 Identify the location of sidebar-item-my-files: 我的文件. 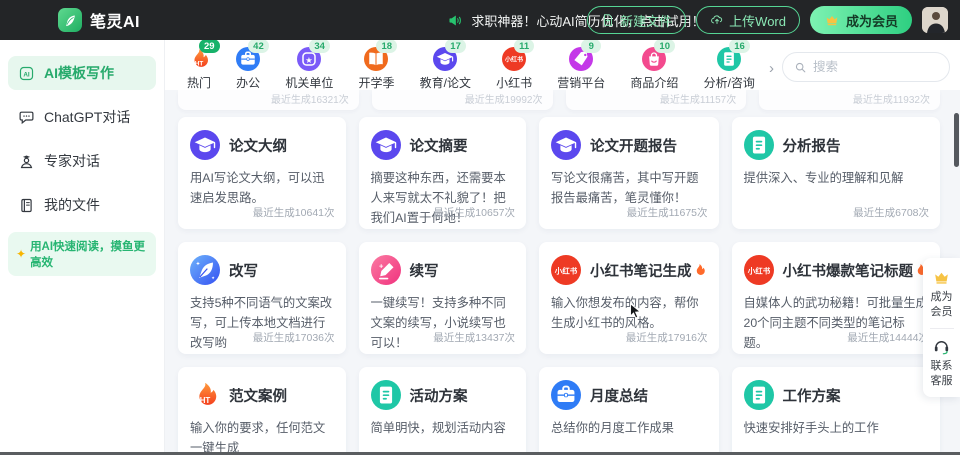
(82, 205).